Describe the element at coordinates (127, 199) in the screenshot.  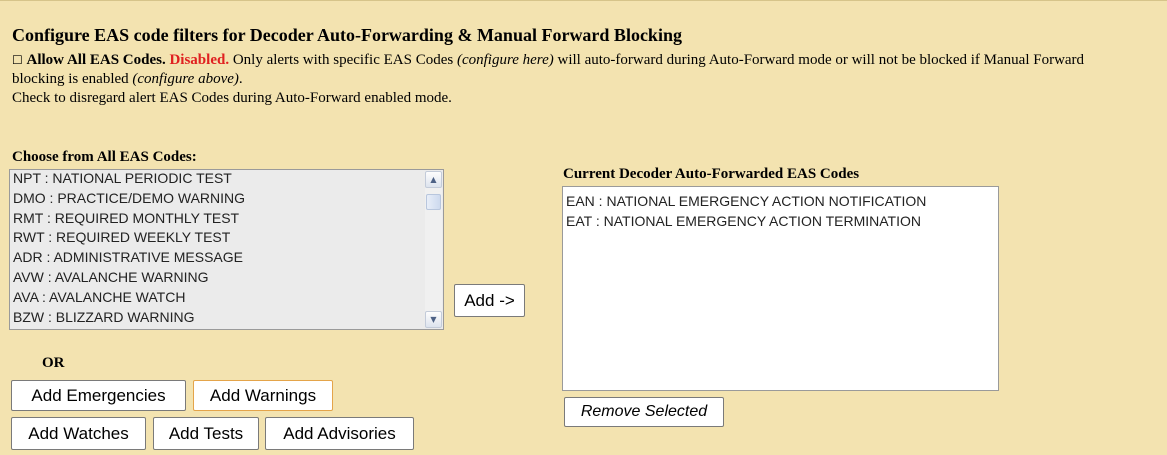
I see `list-item: DMO : PRACTICE/DEMO WARNING` at that location.